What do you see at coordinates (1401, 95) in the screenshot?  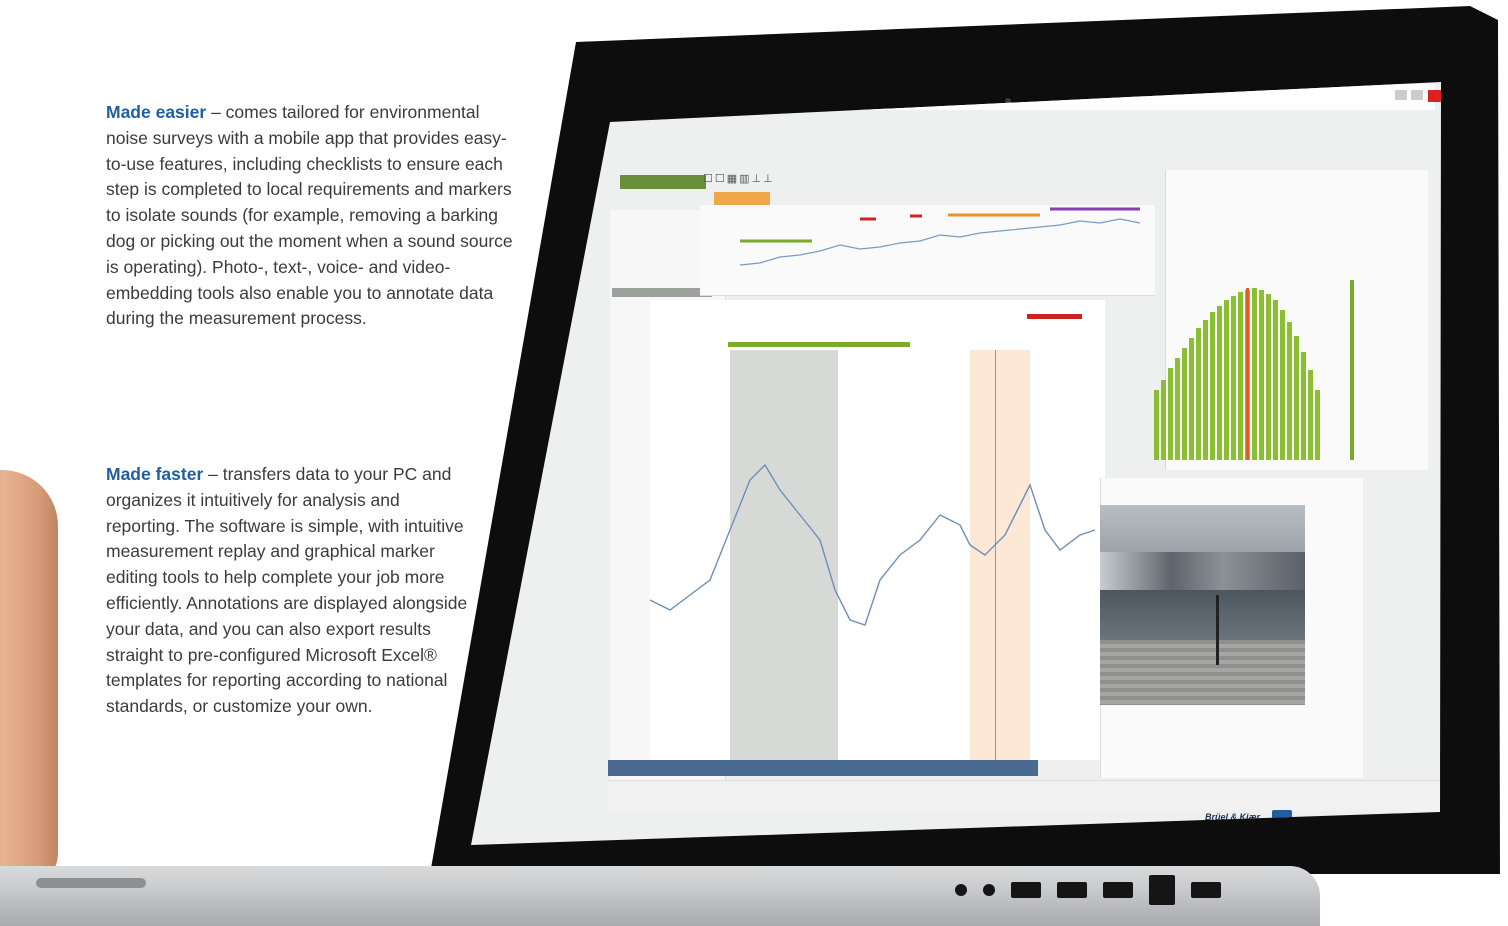 I see `minimize-button` at bounding box center [1401, 95].